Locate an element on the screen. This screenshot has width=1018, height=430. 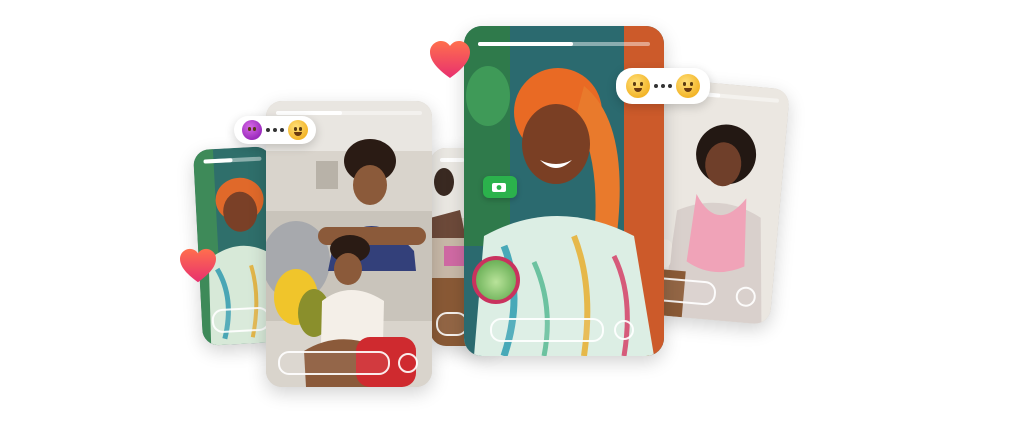
circle-sticker is located at coordinates (496, 280).